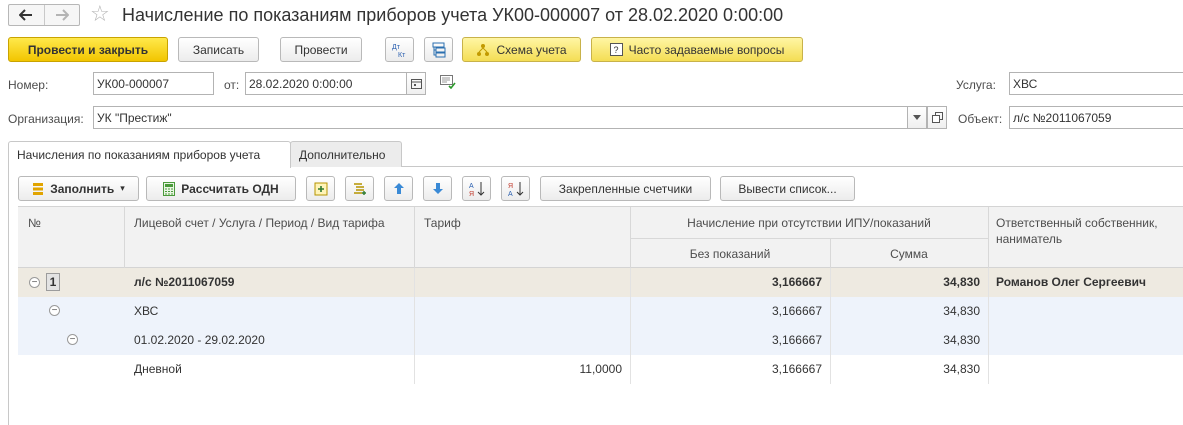 The height and width of the screenshot is (425, 1183). What do you see at coordinates (625, 188) in the screenshot?
I see `pinned-meters-button: Закрепленные счетчики` at bounding box center [625, 188].